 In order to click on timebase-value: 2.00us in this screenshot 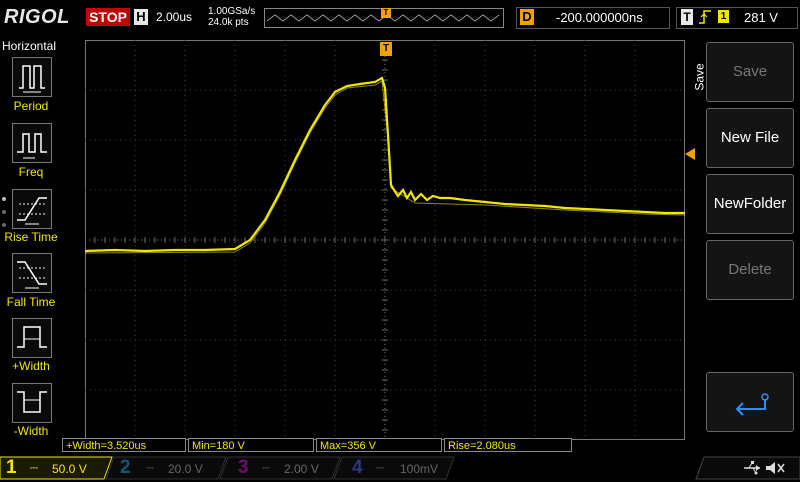, I will do `click(174, 17)`.